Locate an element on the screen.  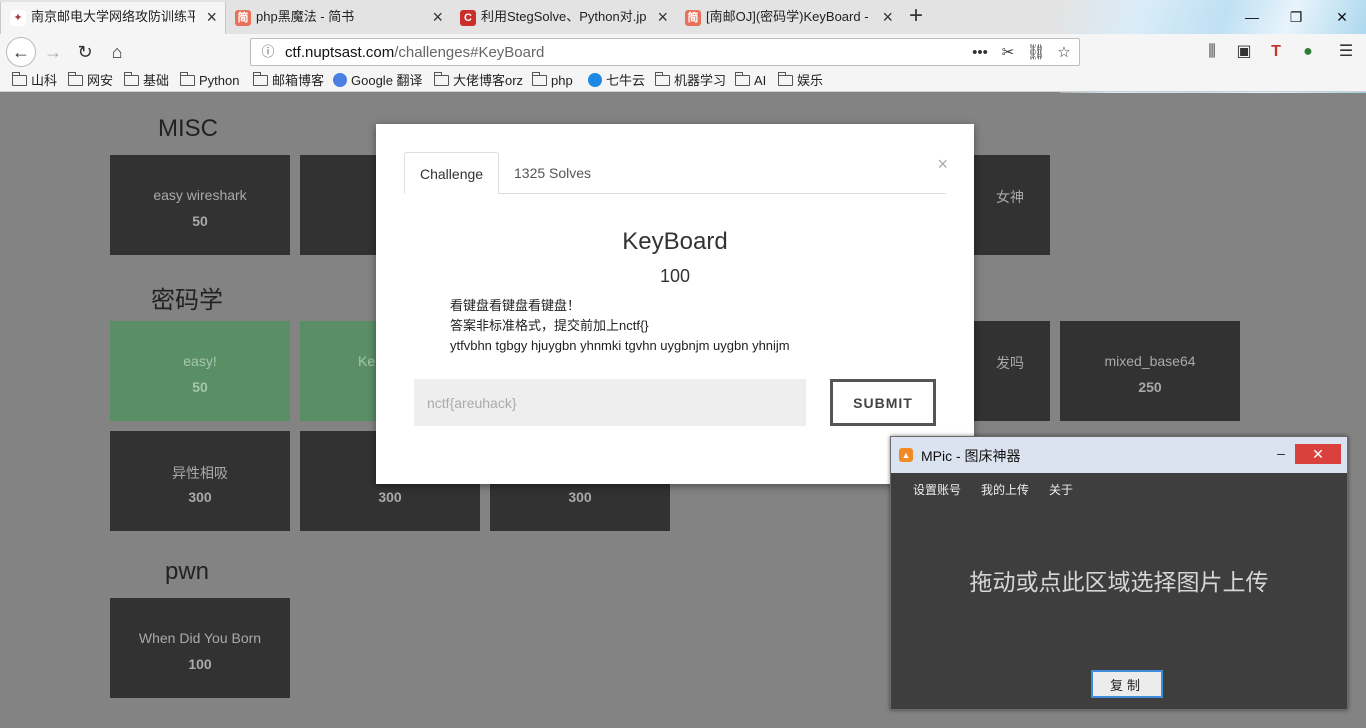
bookmark-folder: 邮箱博客 is located at coordinates (288, 81).